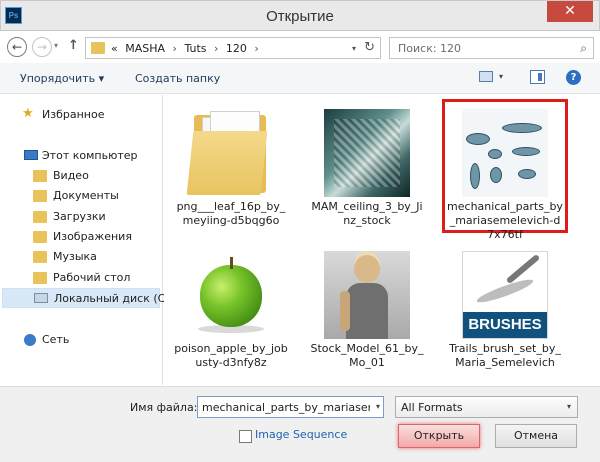 This screenshot has width=600, height=462. What do you see at coordinates (354, 48) in the screenshot?
I see `address-history-chevron-icon: ▾` at bounding box center [354, 48].